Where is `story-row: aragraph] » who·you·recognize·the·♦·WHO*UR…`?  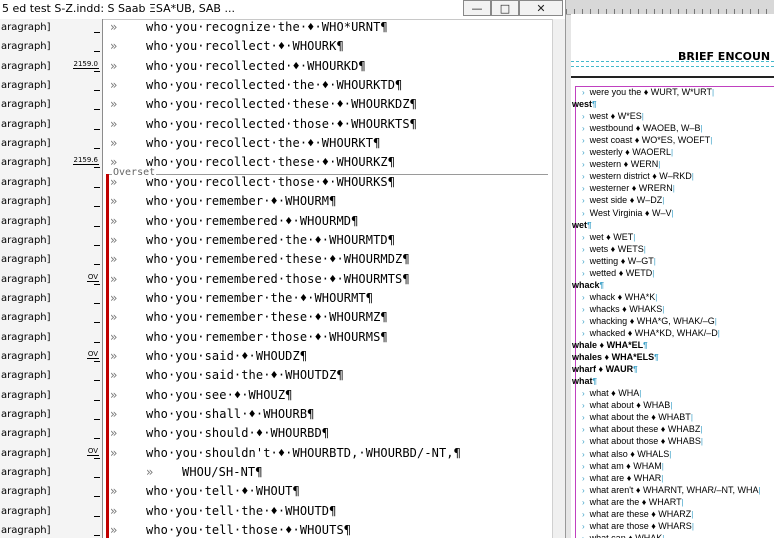
story-row: aragraph] » who·you·recognize·the·♦·WHO*UR… is located at coordinates (282, 28).